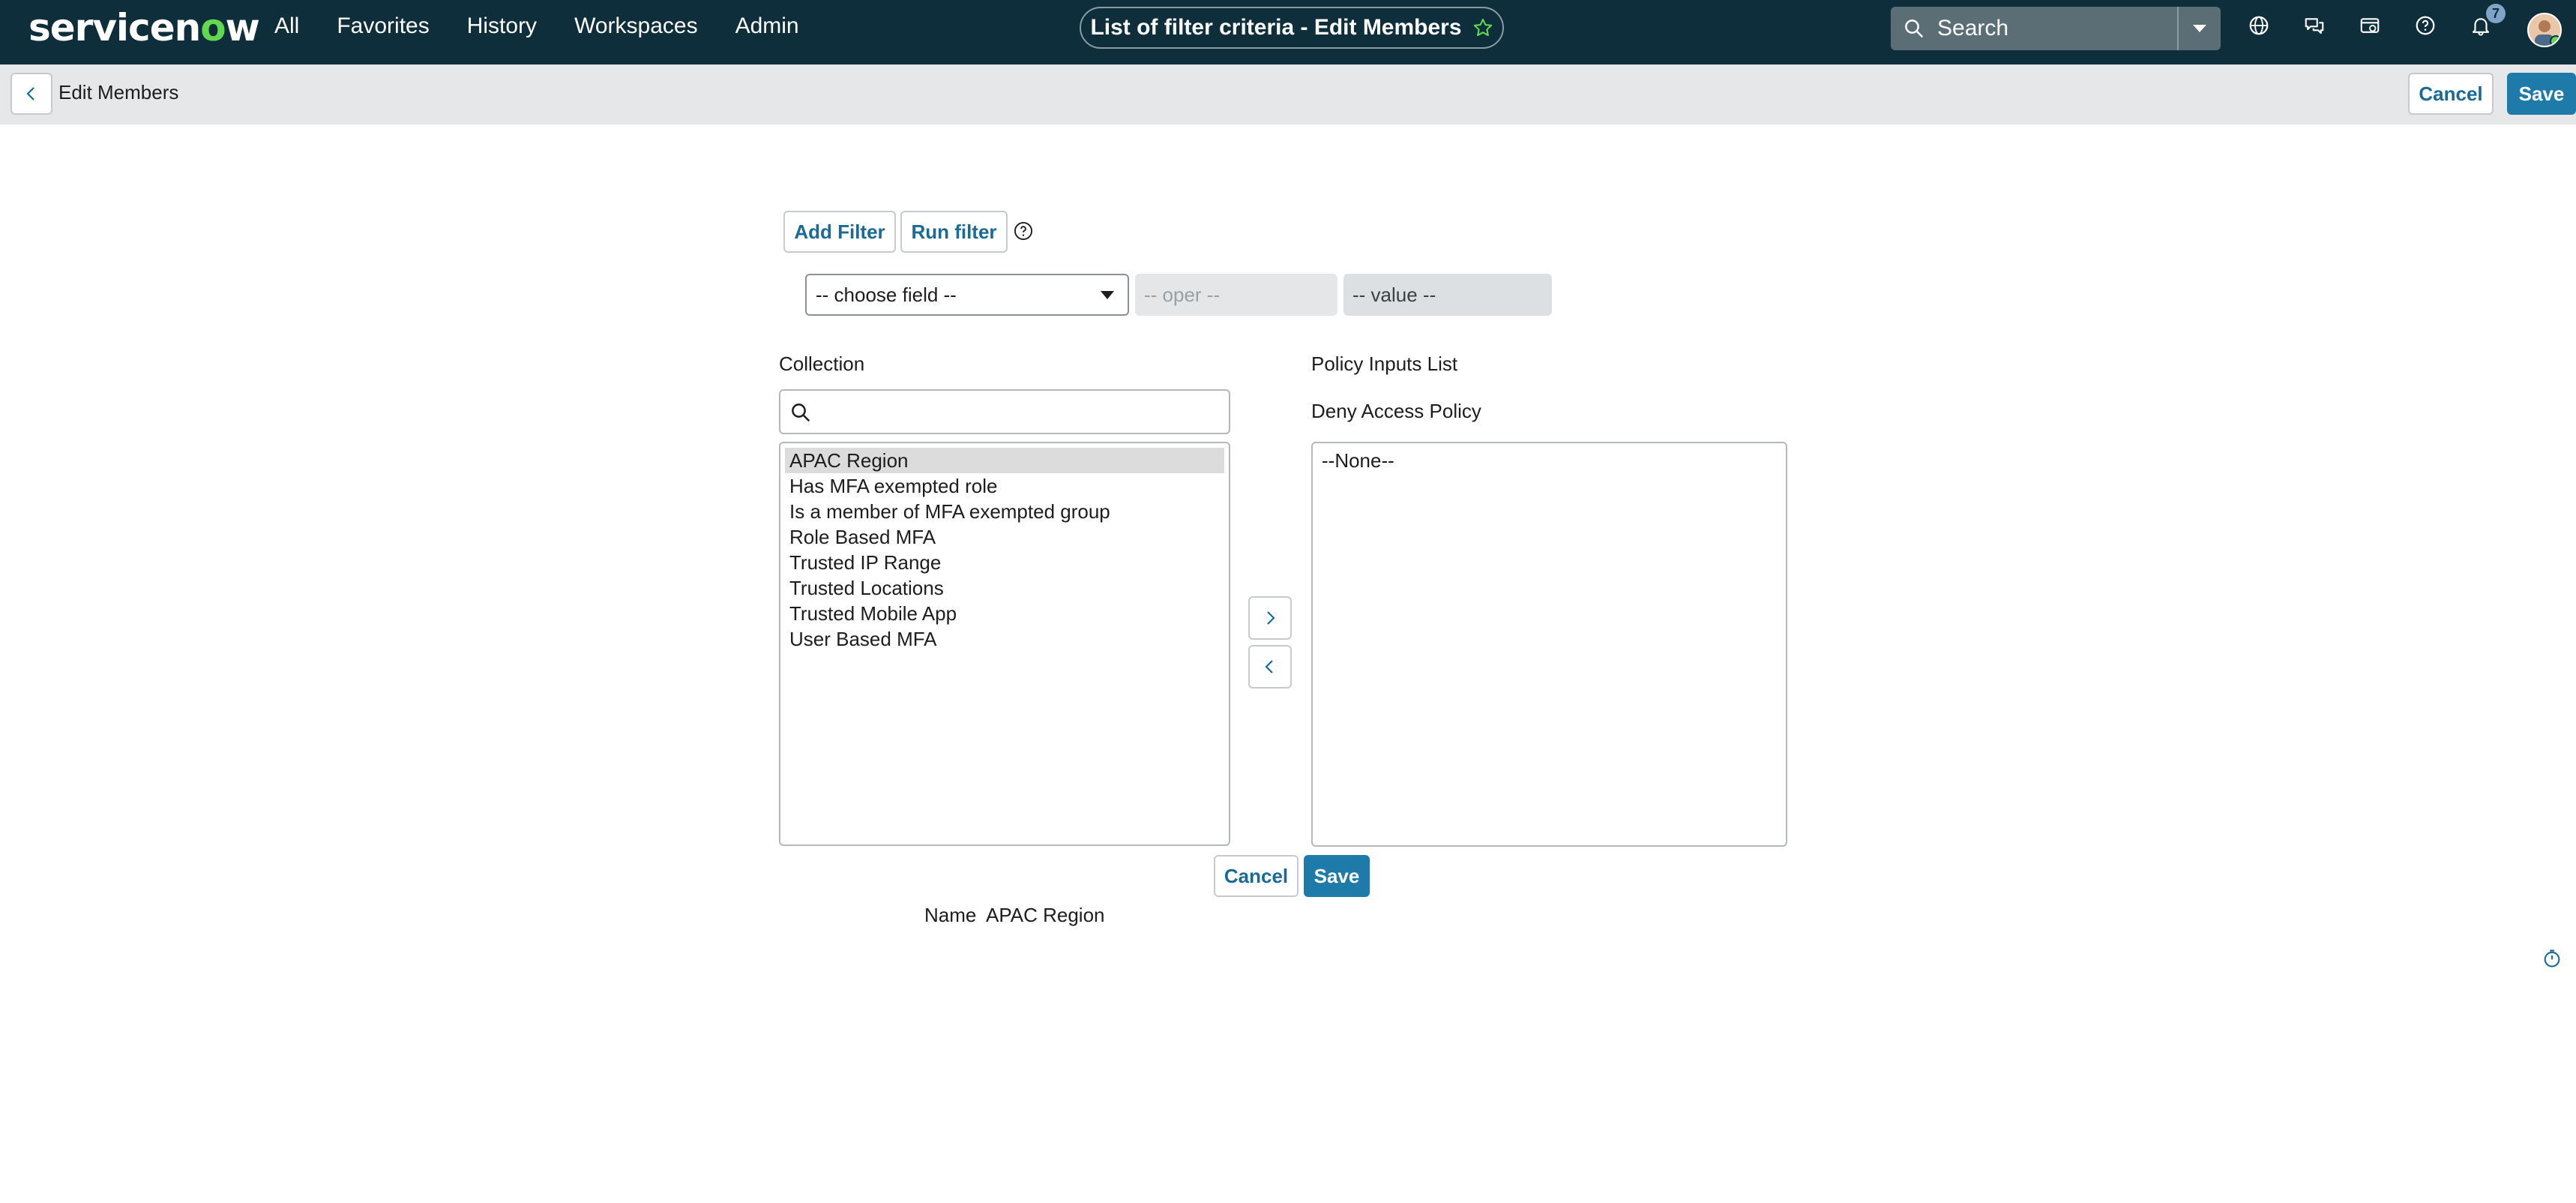 The image size is (2576, 1203). What do you see at coordinates (1337, 876) in the screenshot?
I see `save-button: Save` at bounding box center [1337, 876].